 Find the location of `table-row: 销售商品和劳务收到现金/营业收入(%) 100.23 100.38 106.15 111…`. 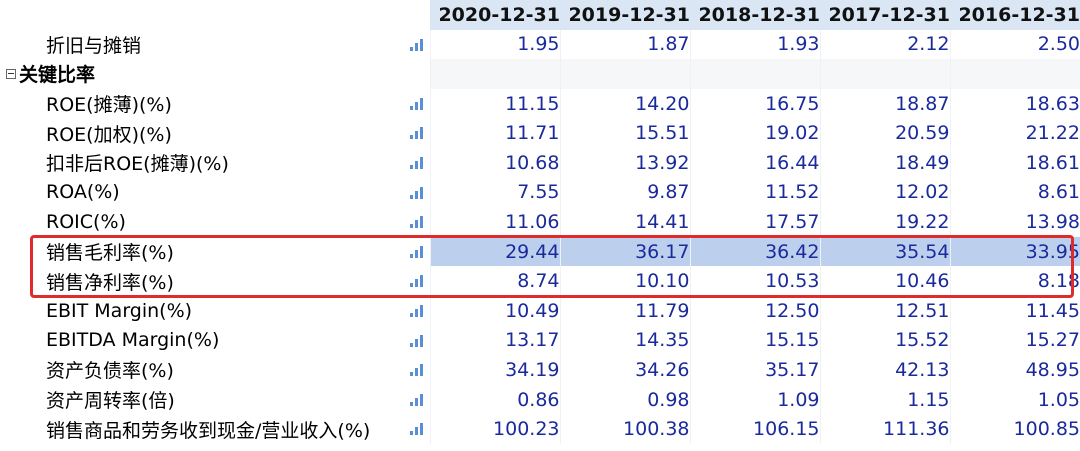

table-row: 销售商品和劳务收到现金/营业收入(%) 100.23 100.38 106.15 111… is located at coordinates (540, 429).